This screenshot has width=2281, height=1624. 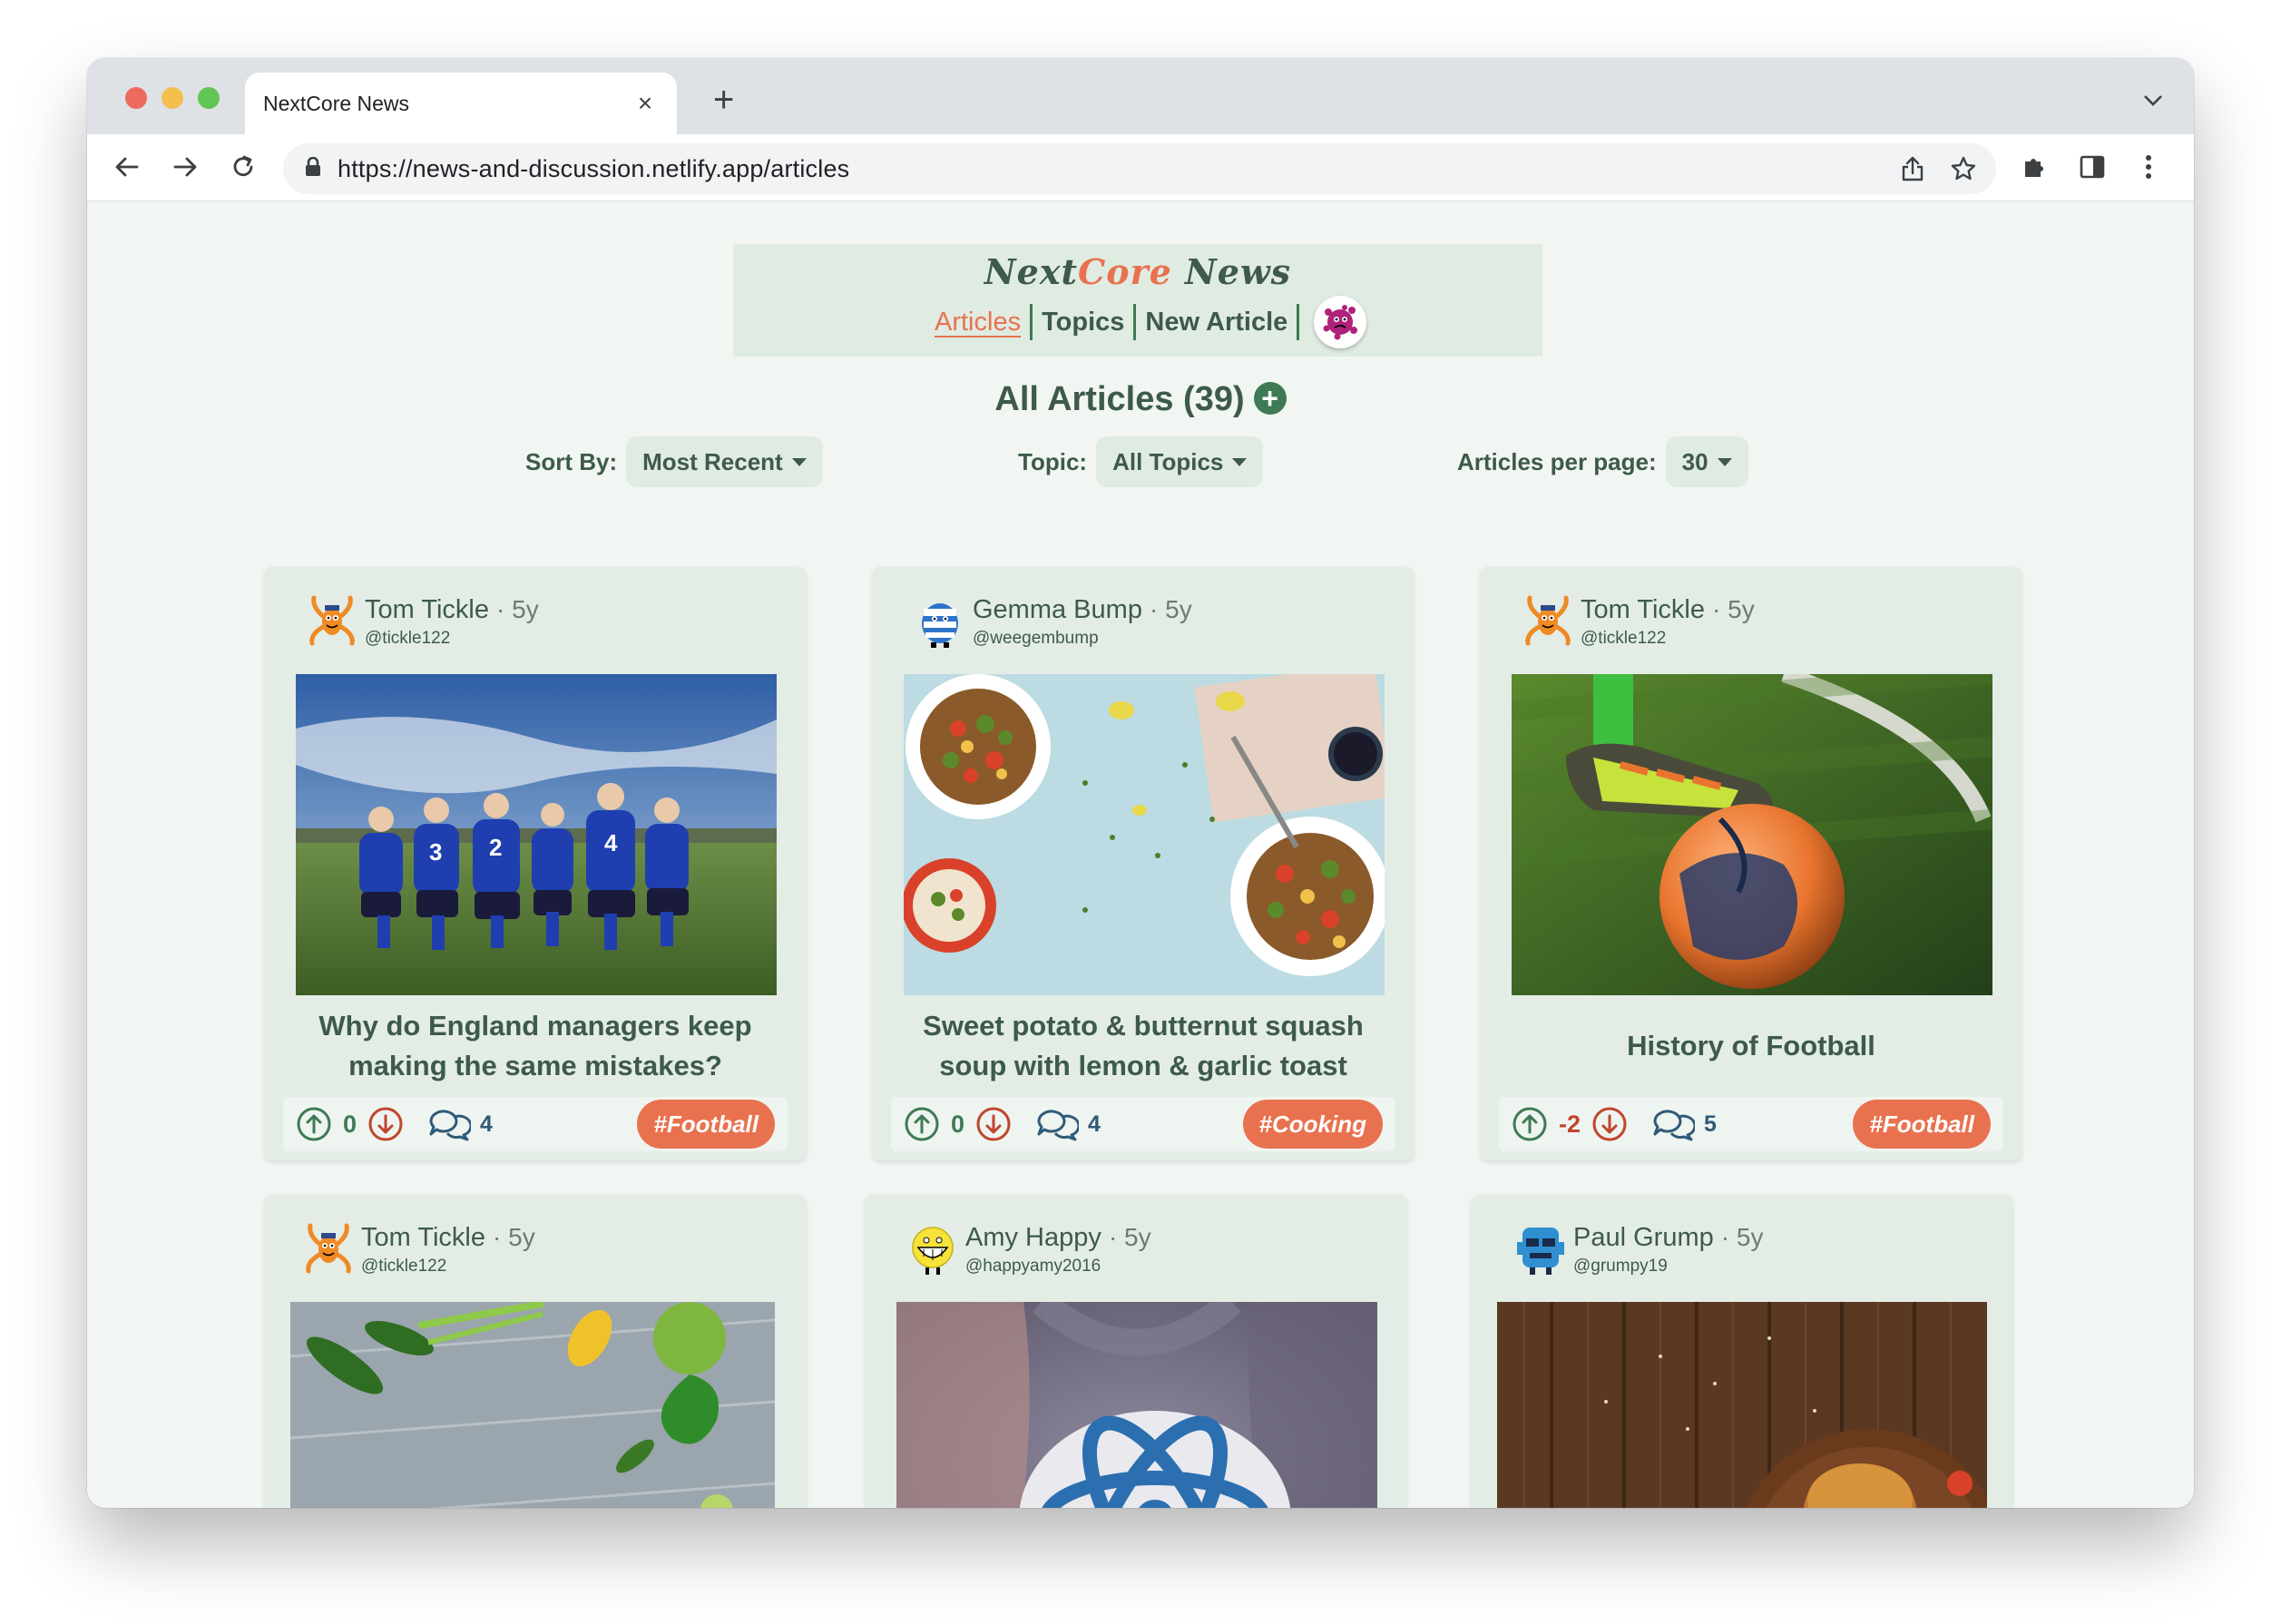 What do you see at coordinates (1240, 461) in the screenshot?
I see `caret-down-icon` at bounding box center [1240, 461].